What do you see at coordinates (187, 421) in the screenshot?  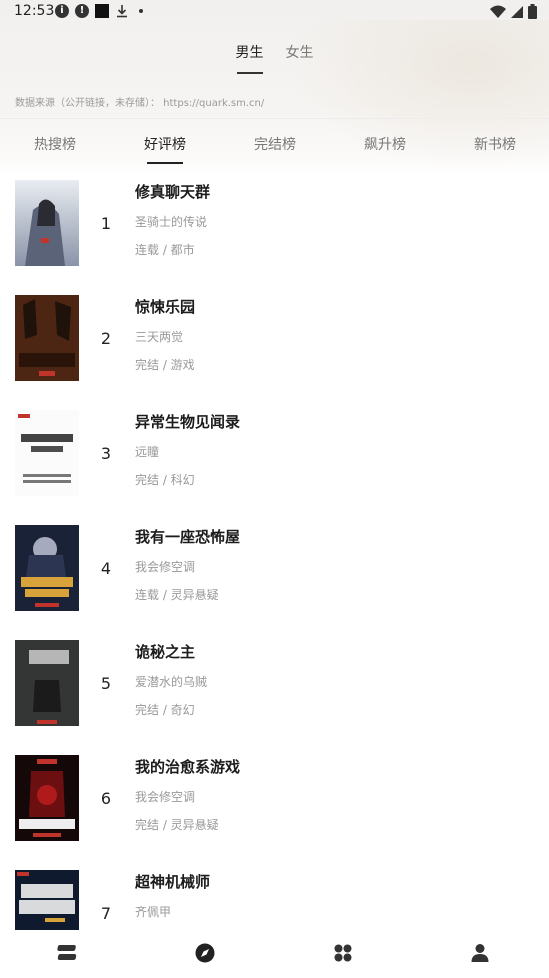 I see `book-title: 异常生物见闻录` at bounding box center [187, 421].